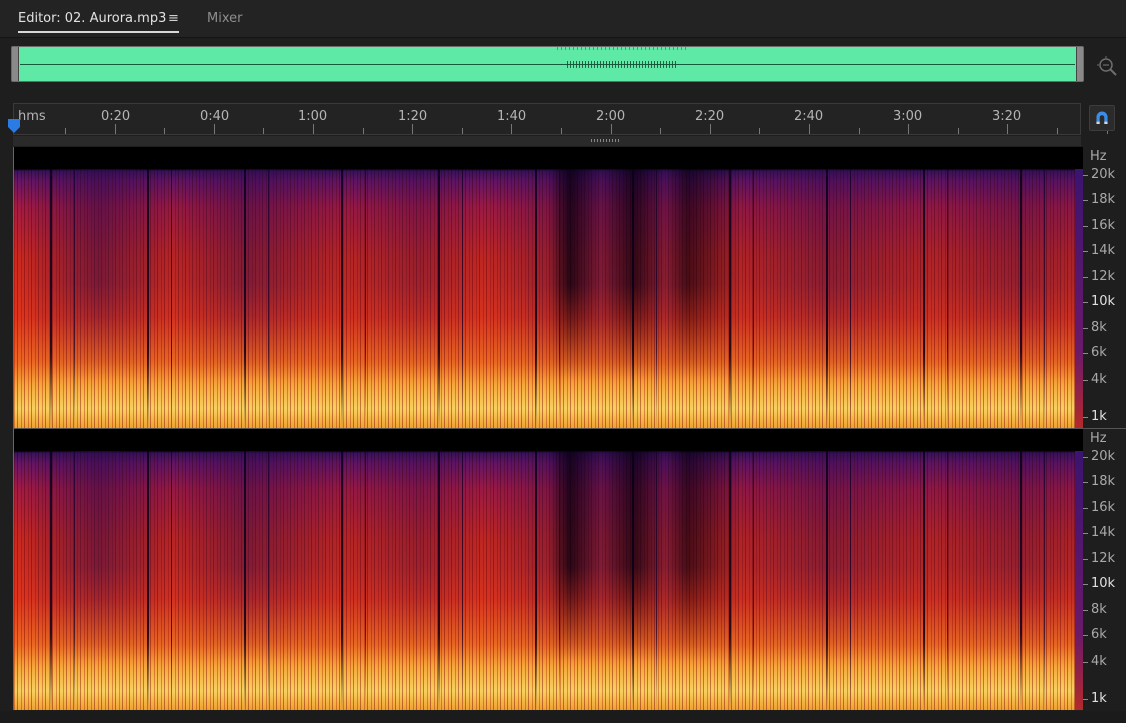  What do you see at coordinates (1079, 64) in the screenshot?
I see `overview-right-handle` at bounding box center [1079, 64].